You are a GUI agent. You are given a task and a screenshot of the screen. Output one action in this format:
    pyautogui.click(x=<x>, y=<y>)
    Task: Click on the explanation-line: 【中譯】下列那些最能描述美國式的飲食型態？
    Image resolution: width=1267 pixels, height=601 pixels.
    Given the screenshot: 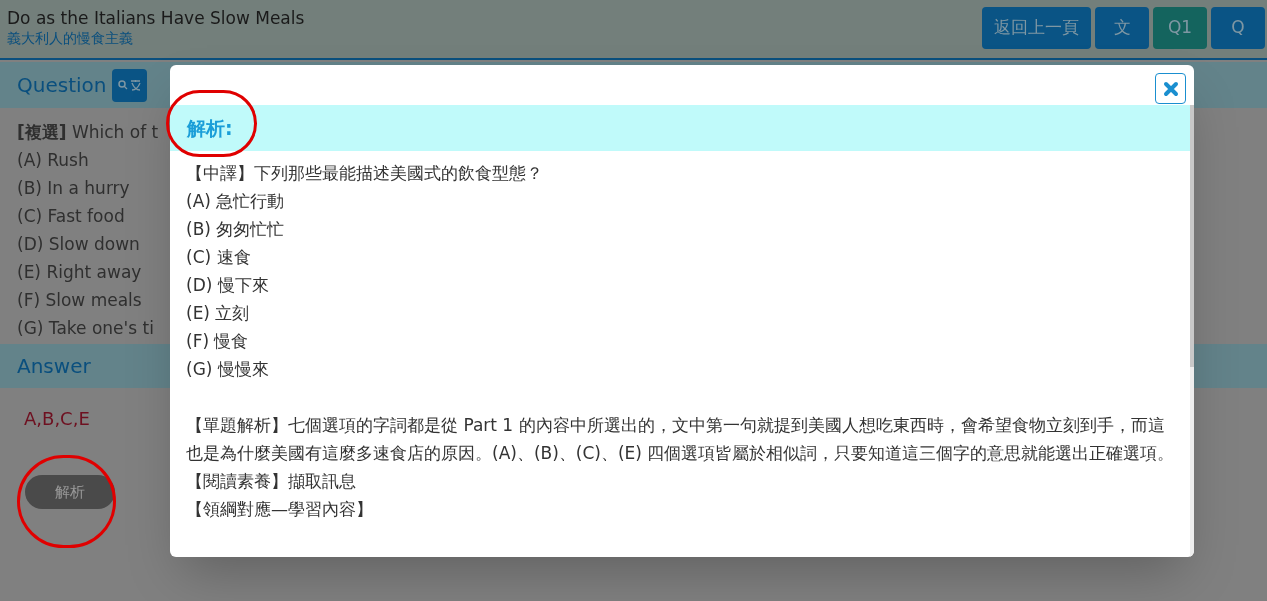 What is the action you would take?
    pyautogui.click(x=364, y=173)
    